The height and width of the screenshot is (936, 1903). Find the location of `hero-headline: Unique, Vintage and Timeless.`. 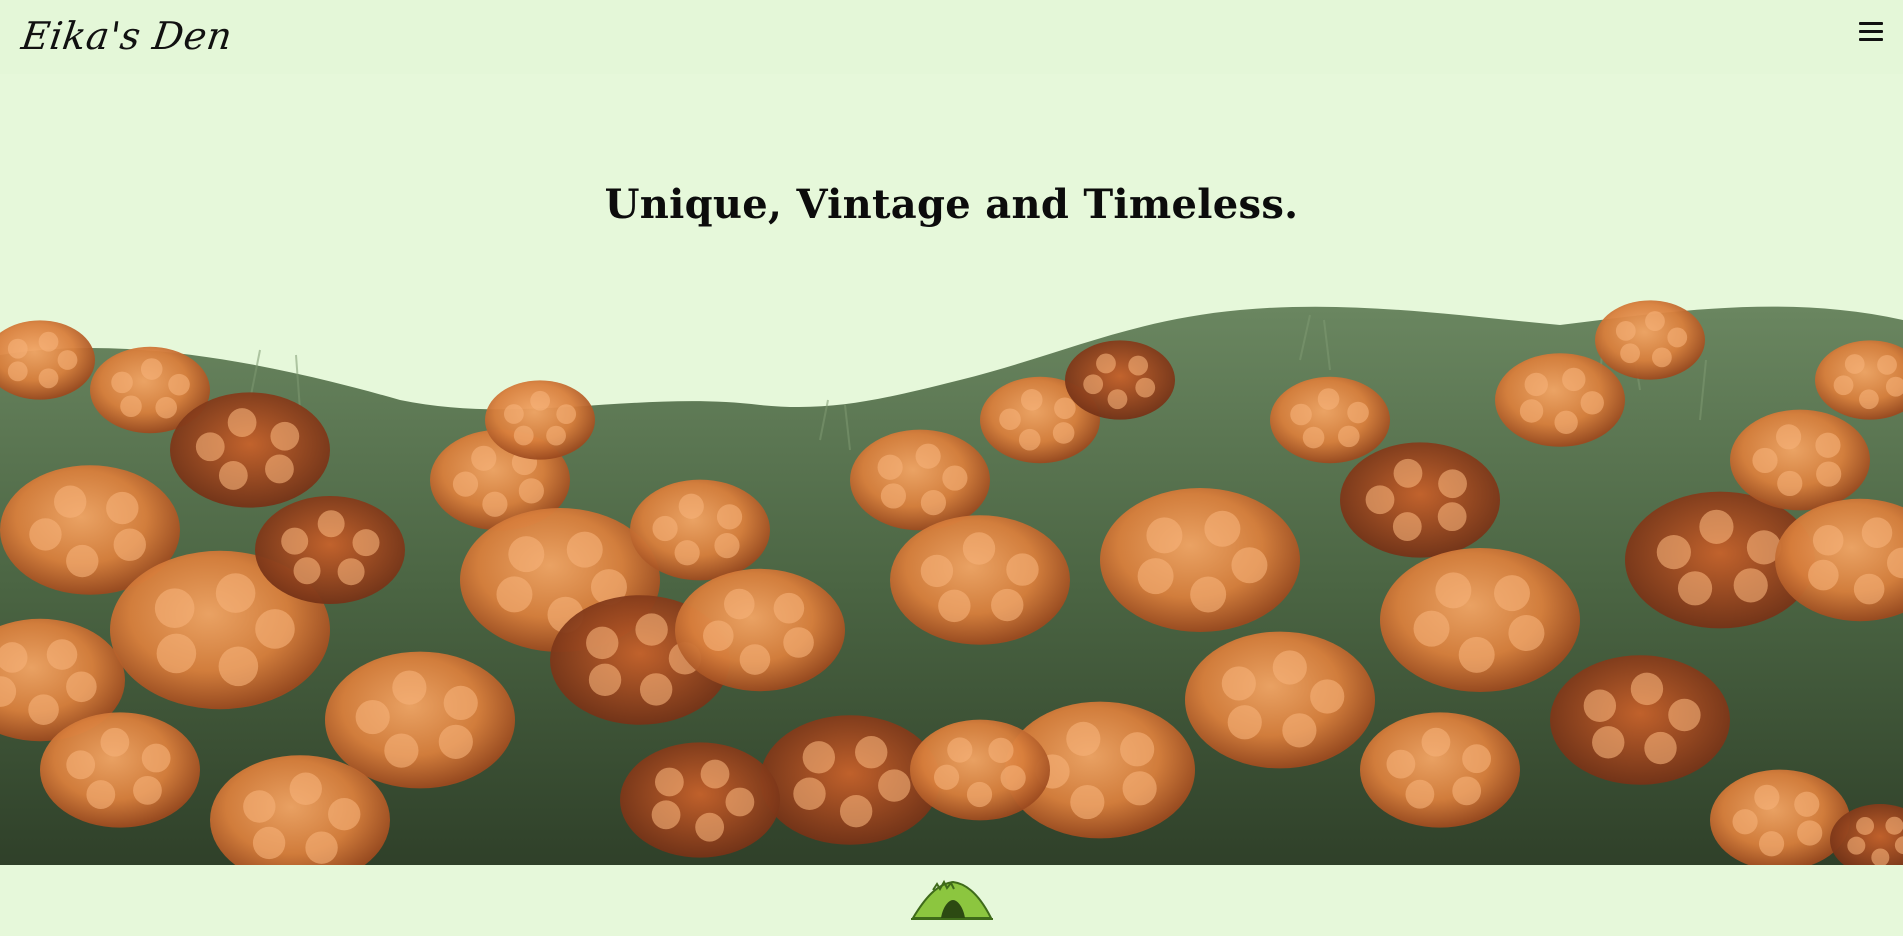

hero-headline: Unique, Vintage and Timeless. is located at coordinates (951, 204).